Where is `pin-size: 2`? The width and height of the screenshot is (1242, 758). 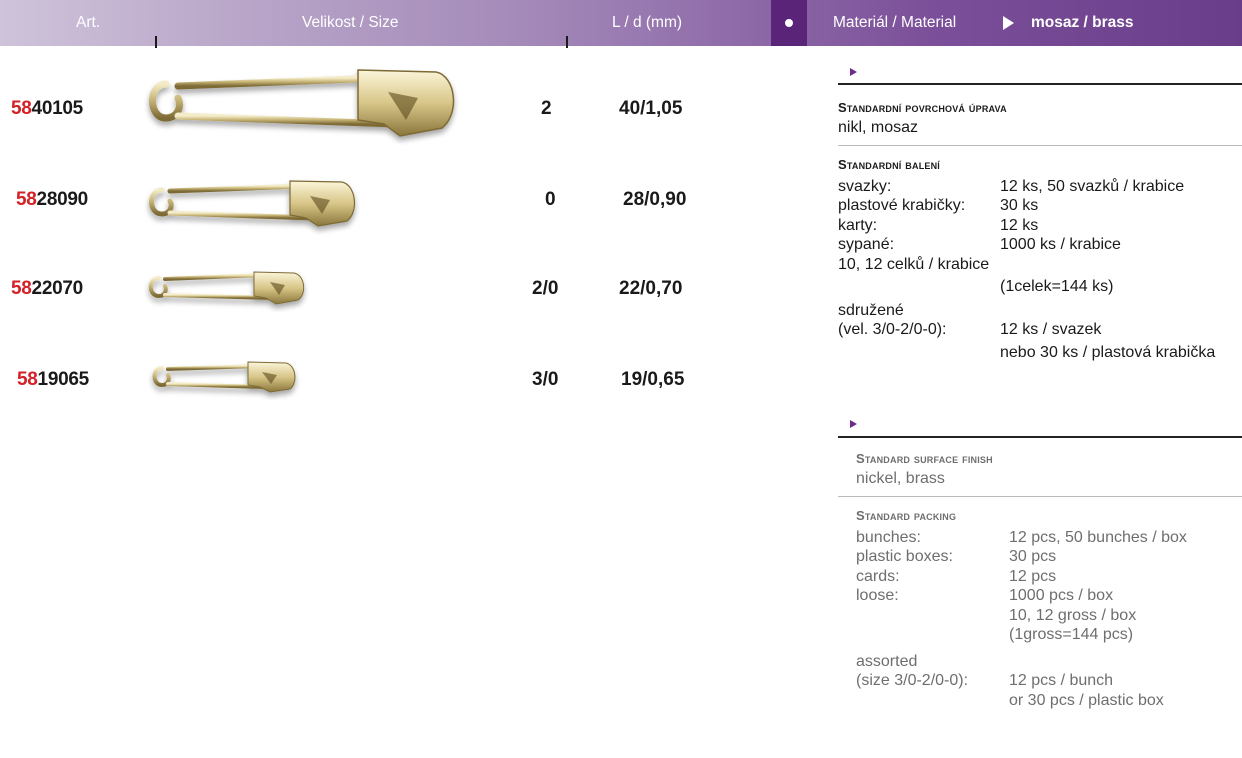 pin-size: 2 is located at coordinates (546, 108).